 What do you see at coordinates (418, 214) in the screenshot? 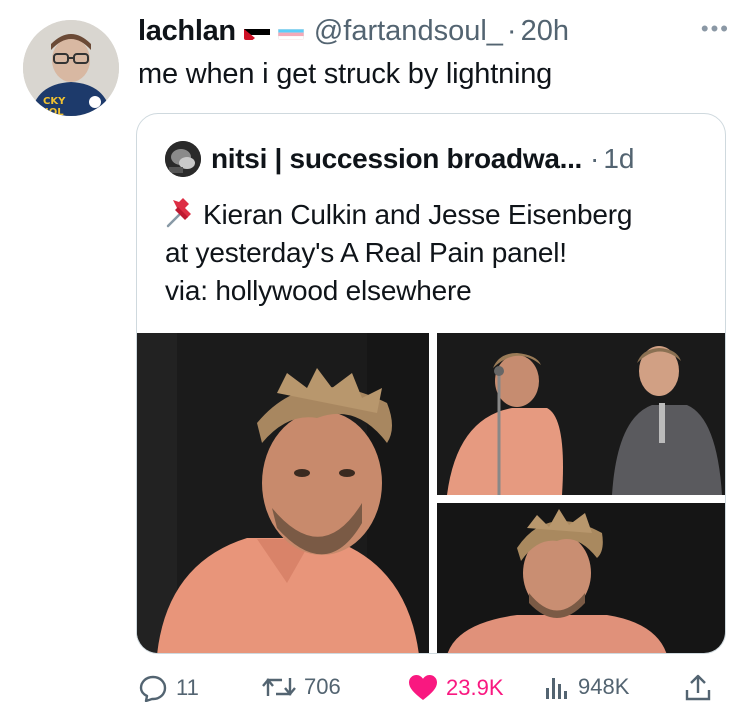
I see `quoted-line-1: Kieran Culkin and Jesse Eisenberg` at bounding box center [418, 214].